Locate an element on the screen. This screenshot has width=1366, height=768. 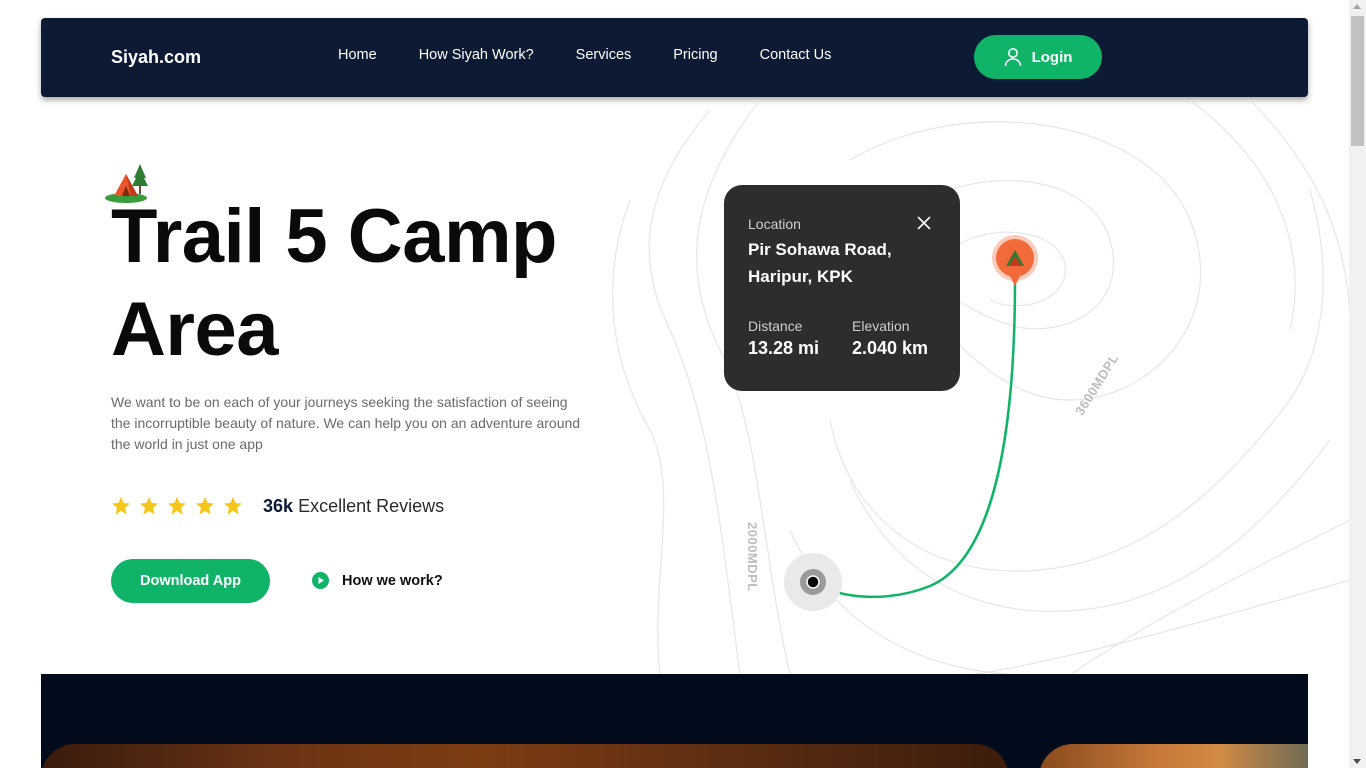
nav-link-contact-us: Contact Us is located at coordinates (796, 55).